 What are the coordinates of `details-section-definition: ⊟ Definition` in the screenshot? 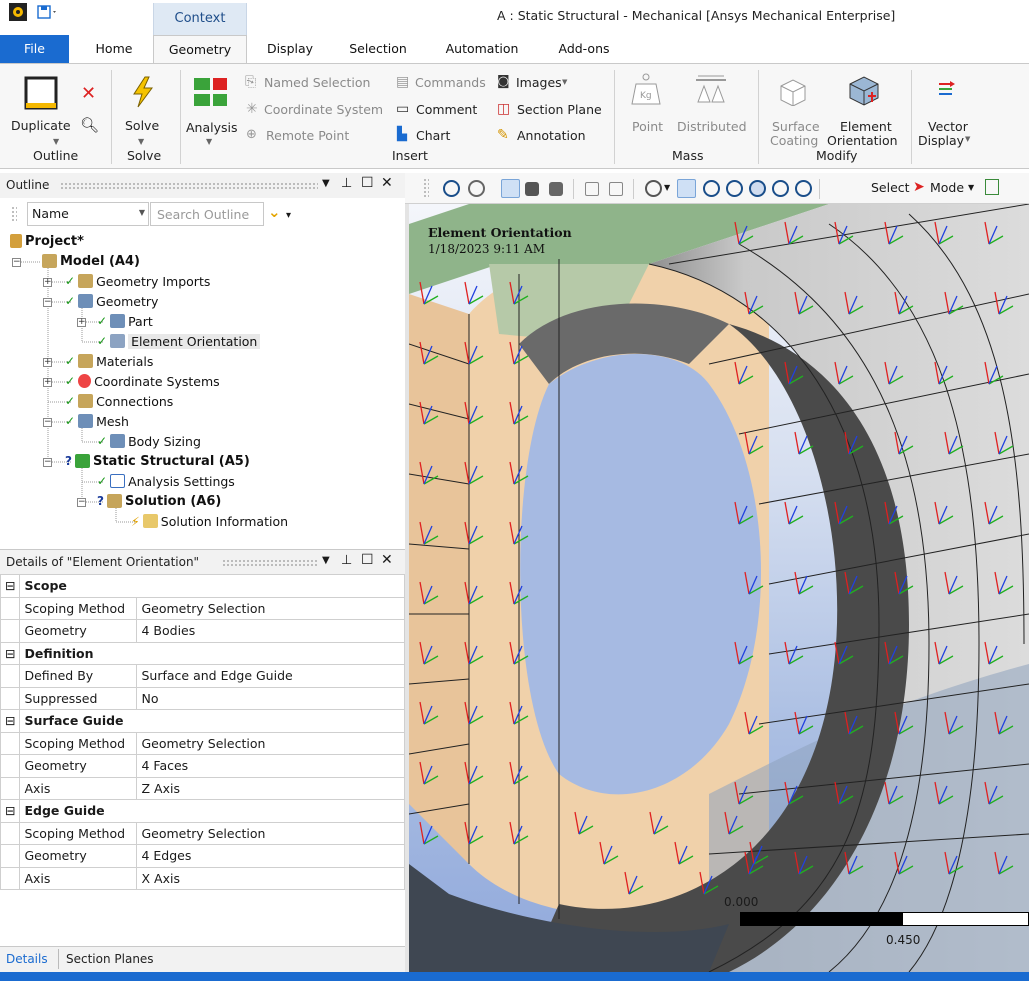 It's located at (202, 653).